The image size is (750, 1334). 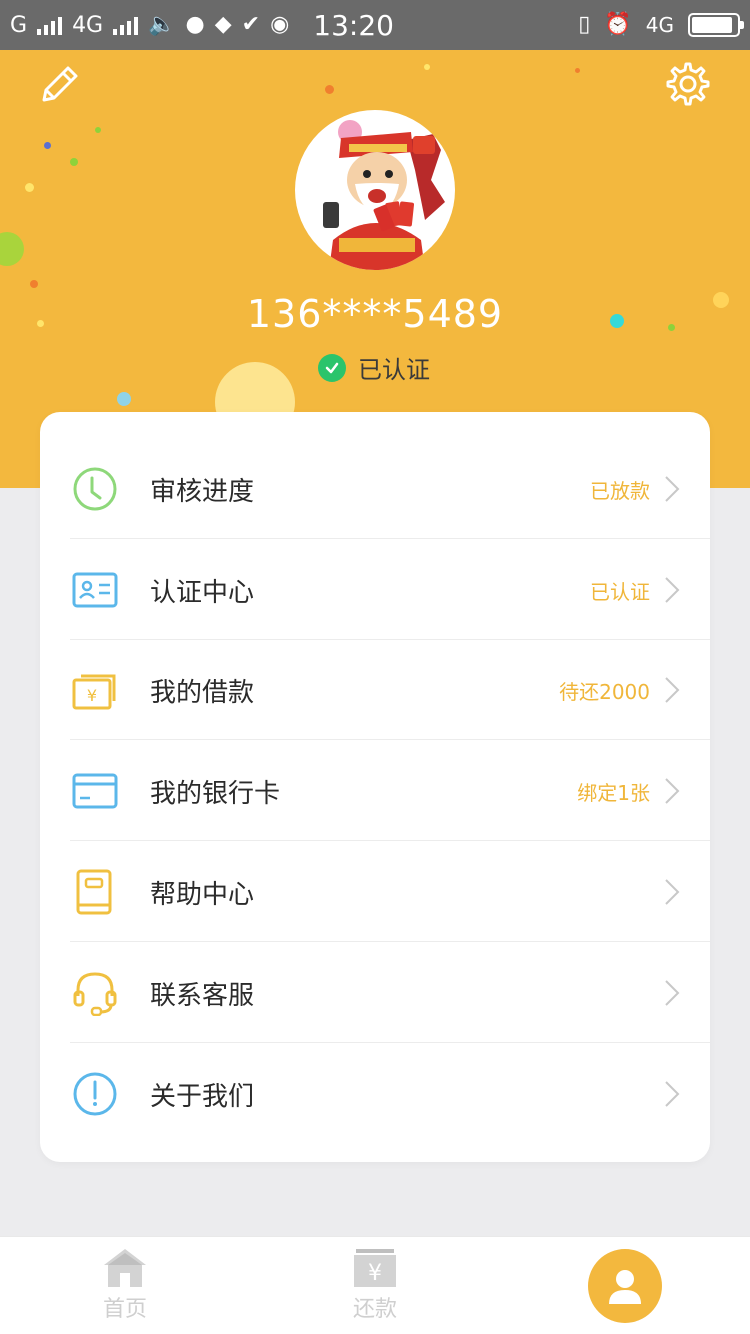 I want to click on verified-status: 已认证, so click(x=374, y=367).